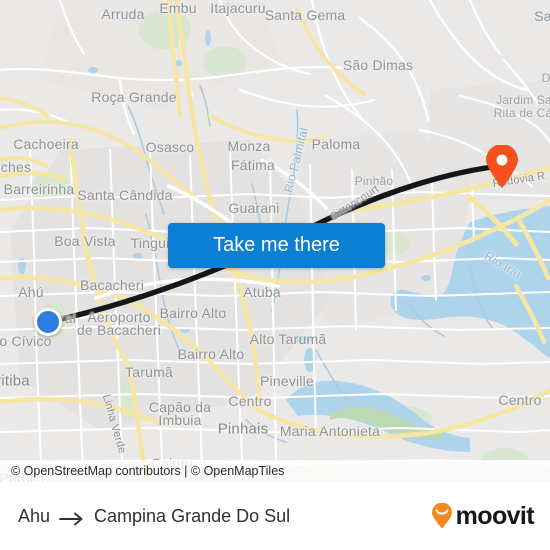 The width and height of the screenshot is (550, 550). I want to click on route-summary: Ahu Campina Grande Do Sul, so click(145, 516).